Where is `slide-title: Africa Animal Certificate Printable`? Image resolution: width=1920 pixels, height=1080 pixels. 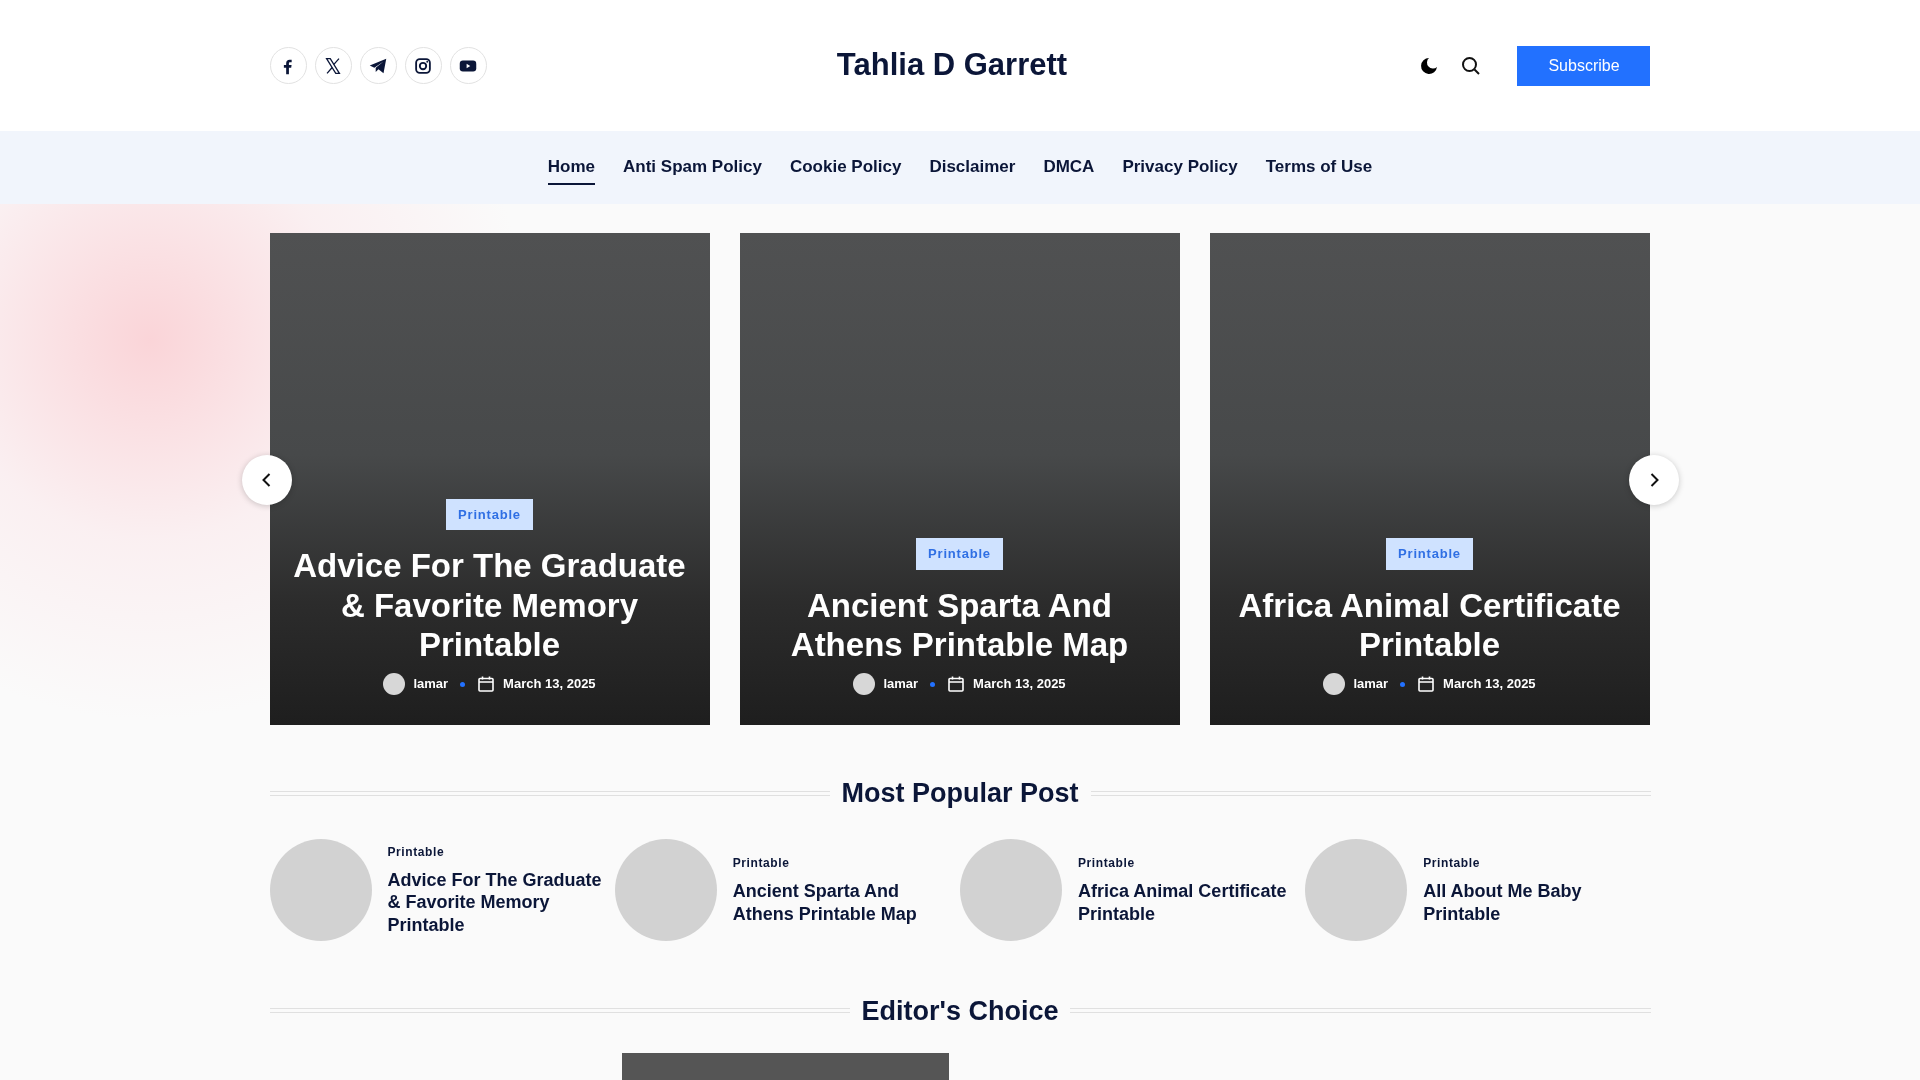 slide-title: Africa Animal Certificate Printable is located at coordinates (1429, 625).